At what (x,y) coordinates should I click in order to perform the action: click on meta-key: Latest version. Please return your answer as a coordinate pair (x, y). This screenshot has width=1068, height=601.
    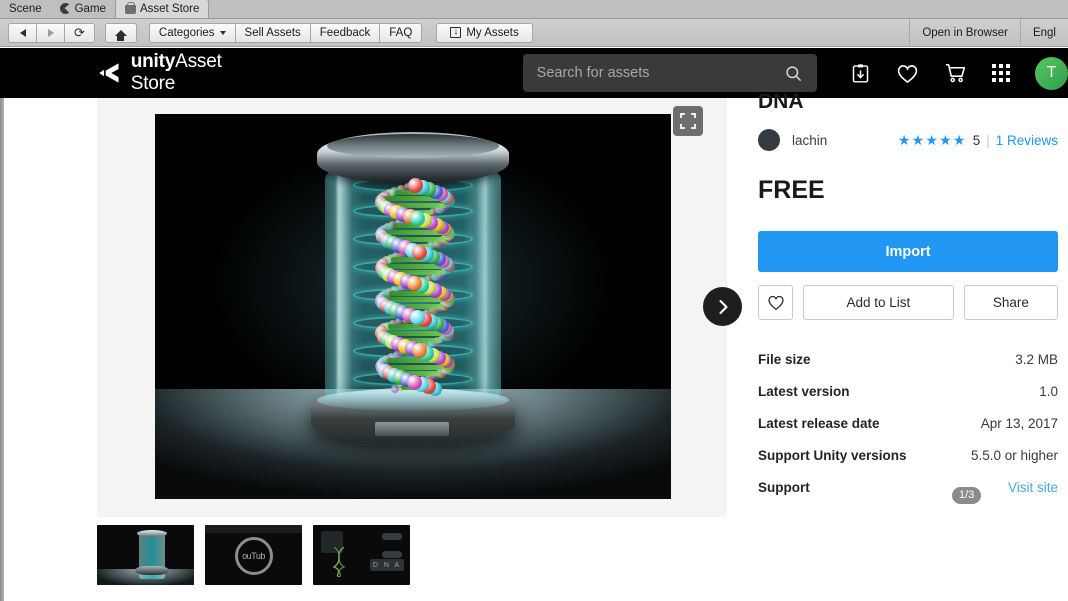
    Looking at the image, I should click on (804, 391).